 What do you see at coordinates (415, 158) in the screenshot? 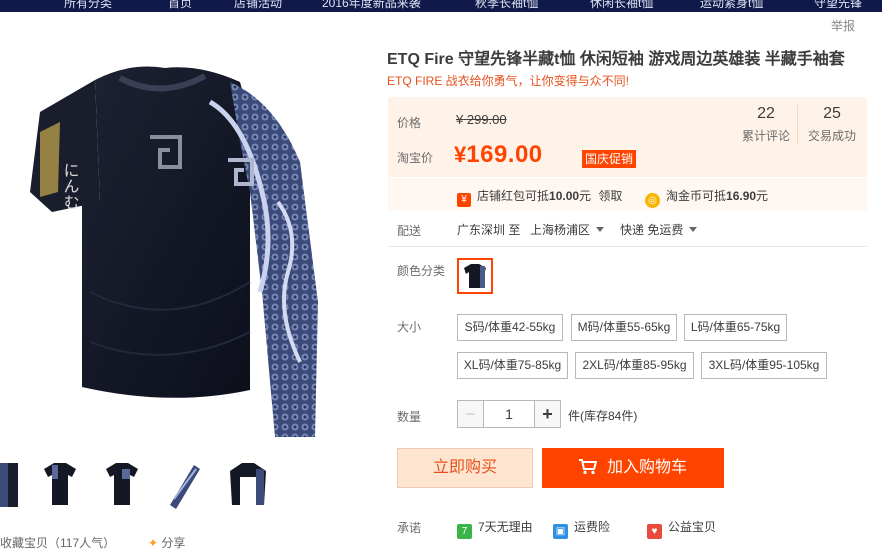
I see `taobao-price-label: 淘宝价` at bounding box center [415, 158].